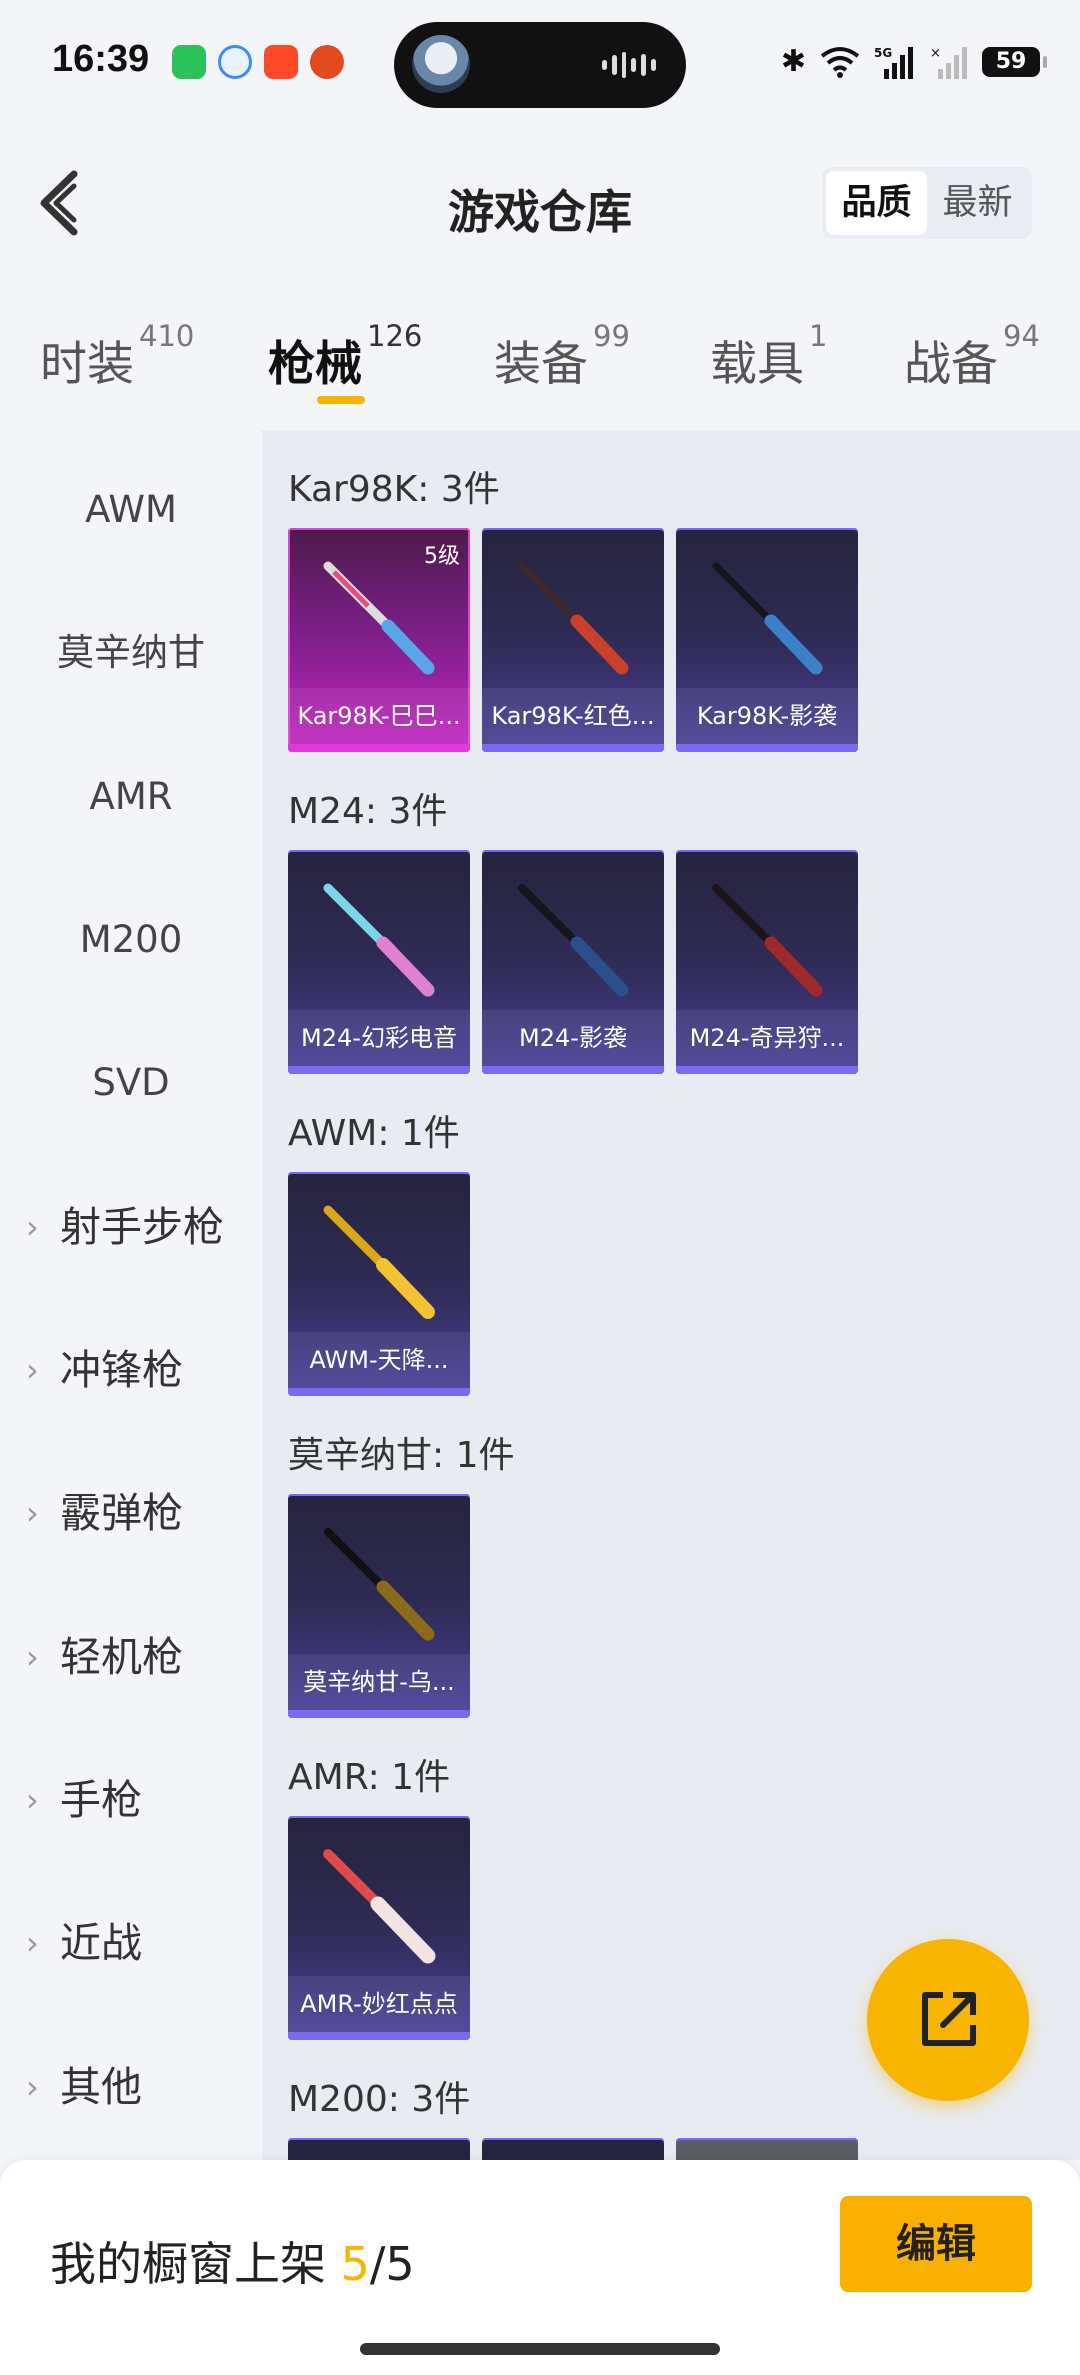 The image size is (1080, 2375). Describe the element at coordinates (540, 2349) in the screenshot. I see `home-indicator` at that location.